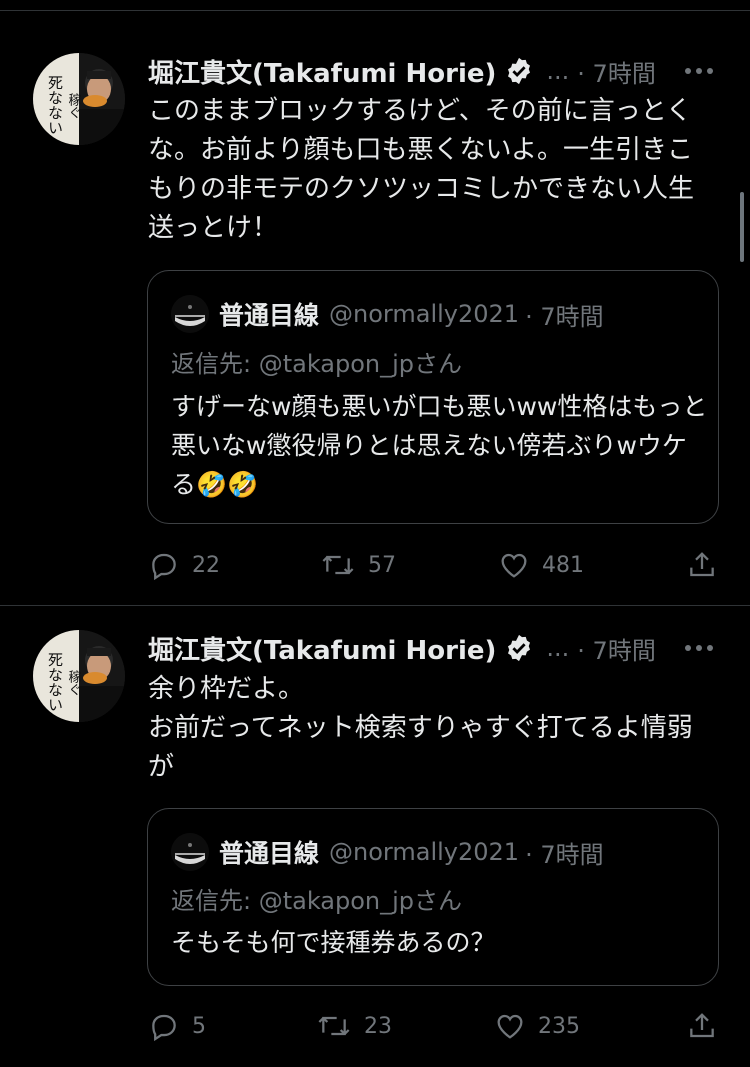 The width and height of the screenshot is (750, 1067). I want to click on reply-button: 5, so click(177, 1026).